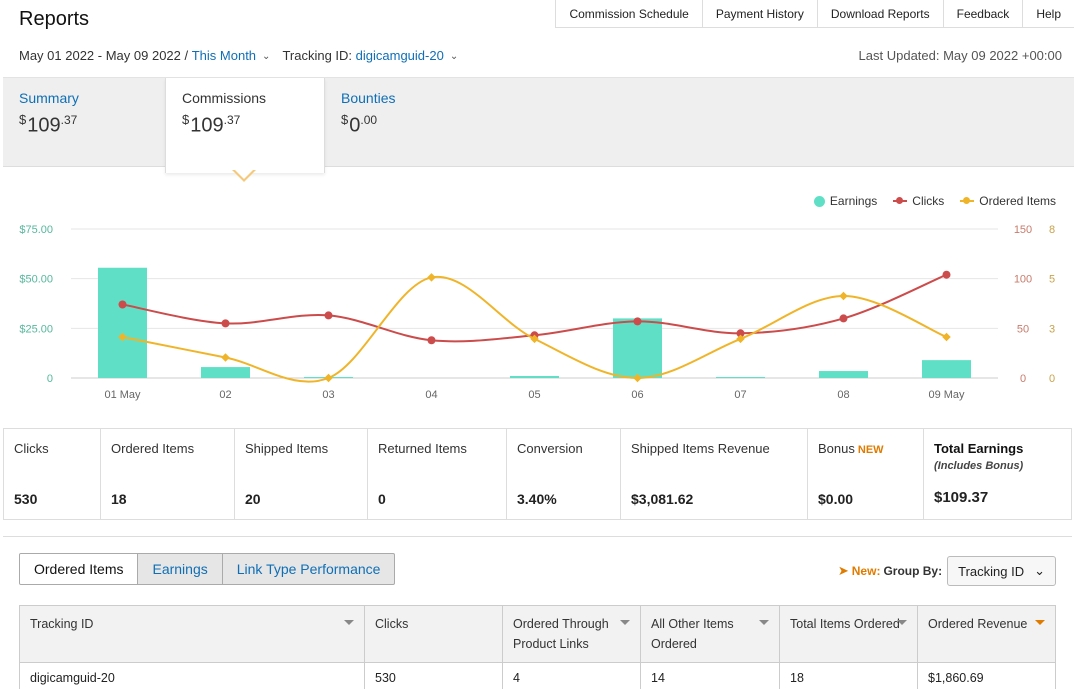  What do you see at coordinates (900, 200) in the screenshot?
I see `legend-clicks-swatch` at bounding box center [900, 200].